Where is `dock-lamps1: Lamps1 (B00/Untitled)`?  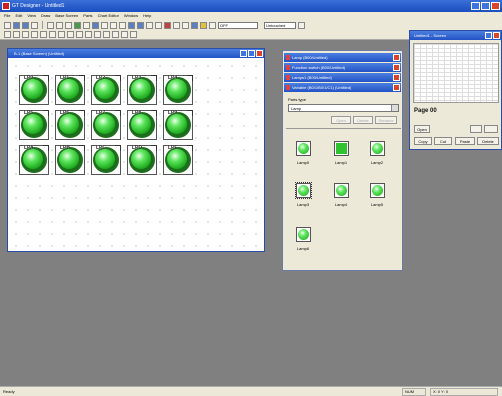 dock-lamps1: Lamps1 (B00/Untitled) is located at coordinates (342, 77).